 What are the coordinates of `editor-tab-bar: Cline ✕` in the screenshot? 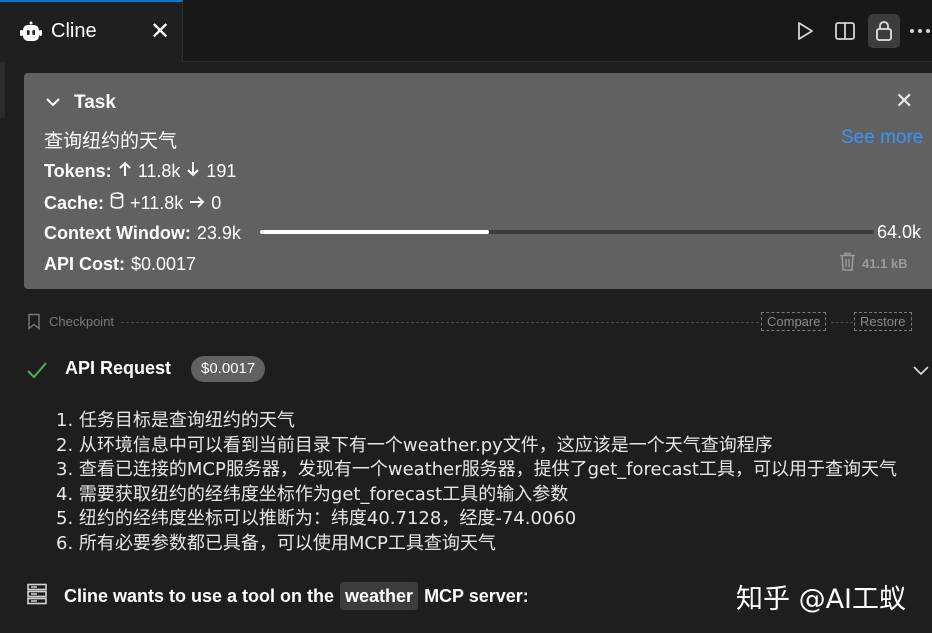 It's located at (466, 31).